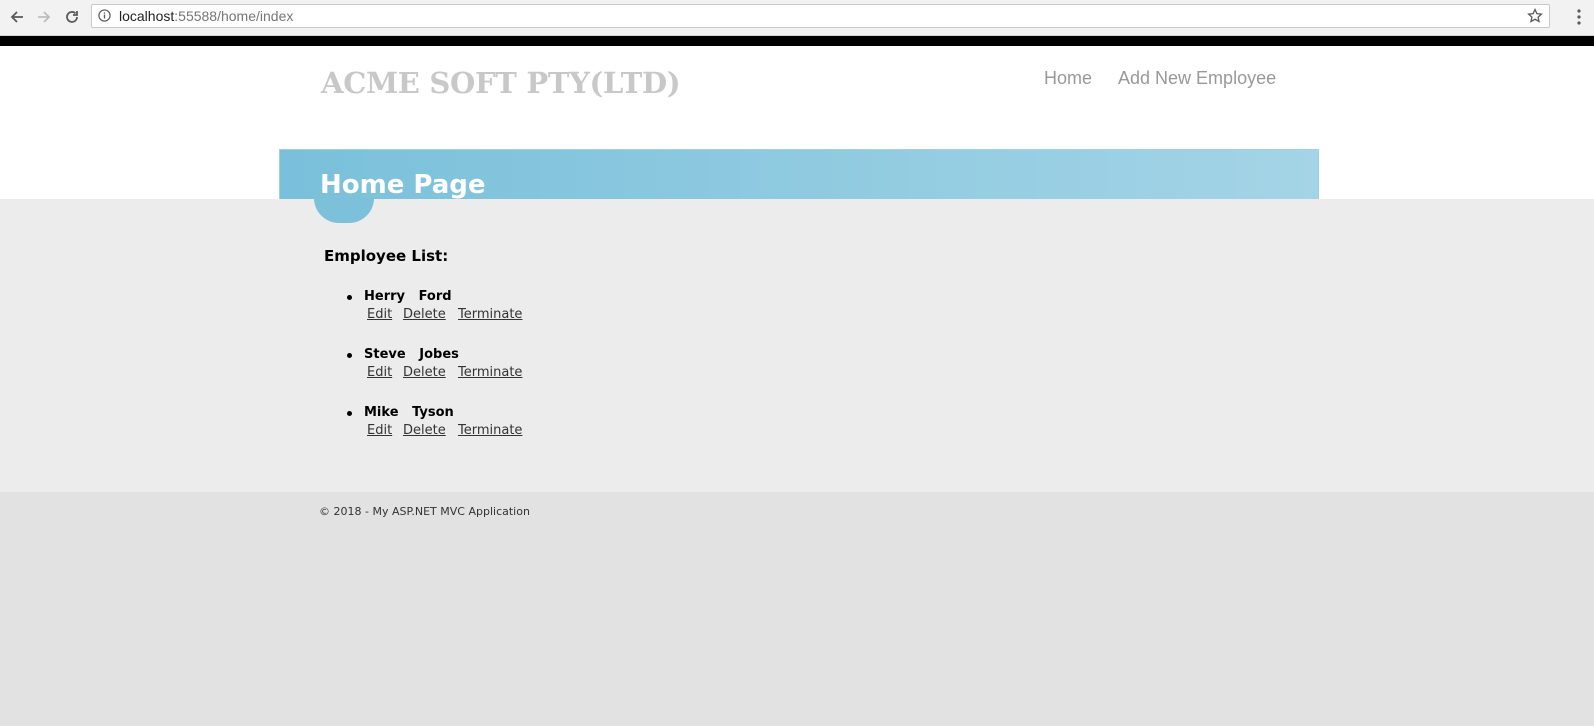 The width and height of the screenshot is (1594, 726). I want to click on banner-tab-decoration, so click(344, 210).